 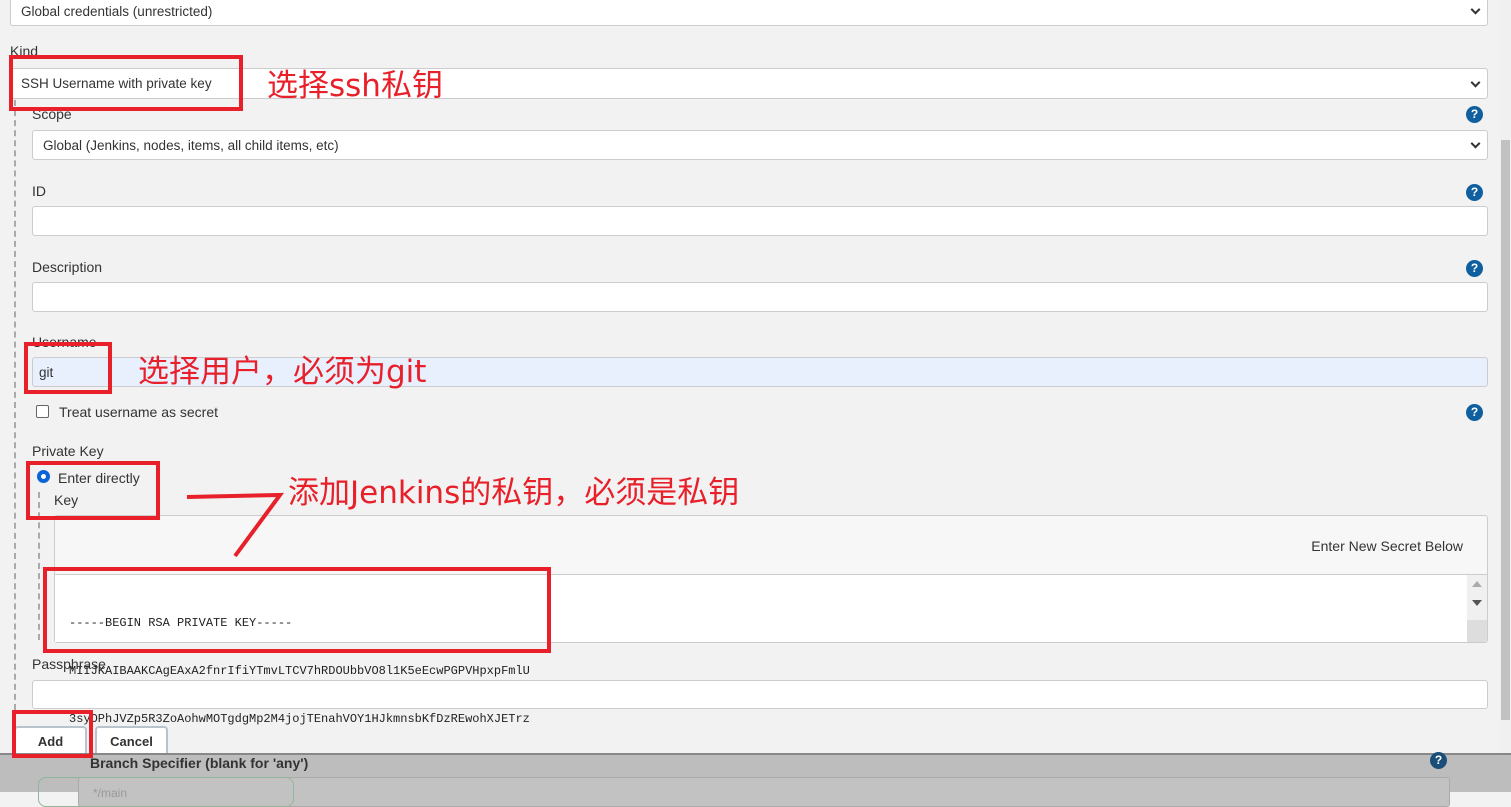 I want to click on annotation-box-username, so click(x=68, y=368).